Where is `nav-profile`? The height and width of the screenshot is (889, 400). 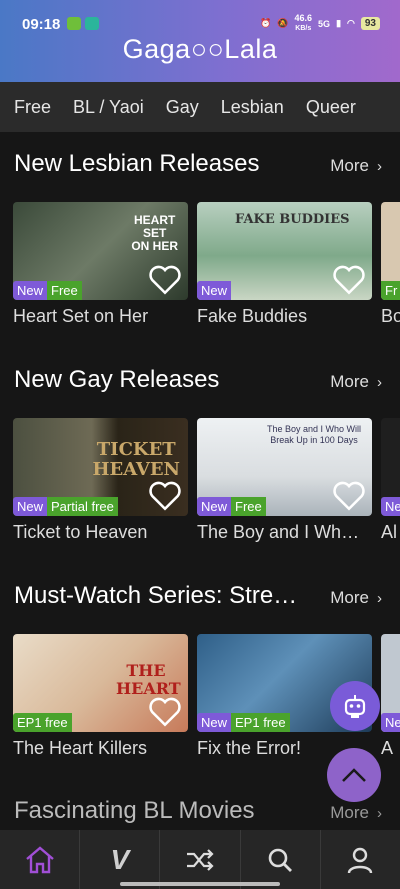 nav-profile is located at coordinates (360, 859).